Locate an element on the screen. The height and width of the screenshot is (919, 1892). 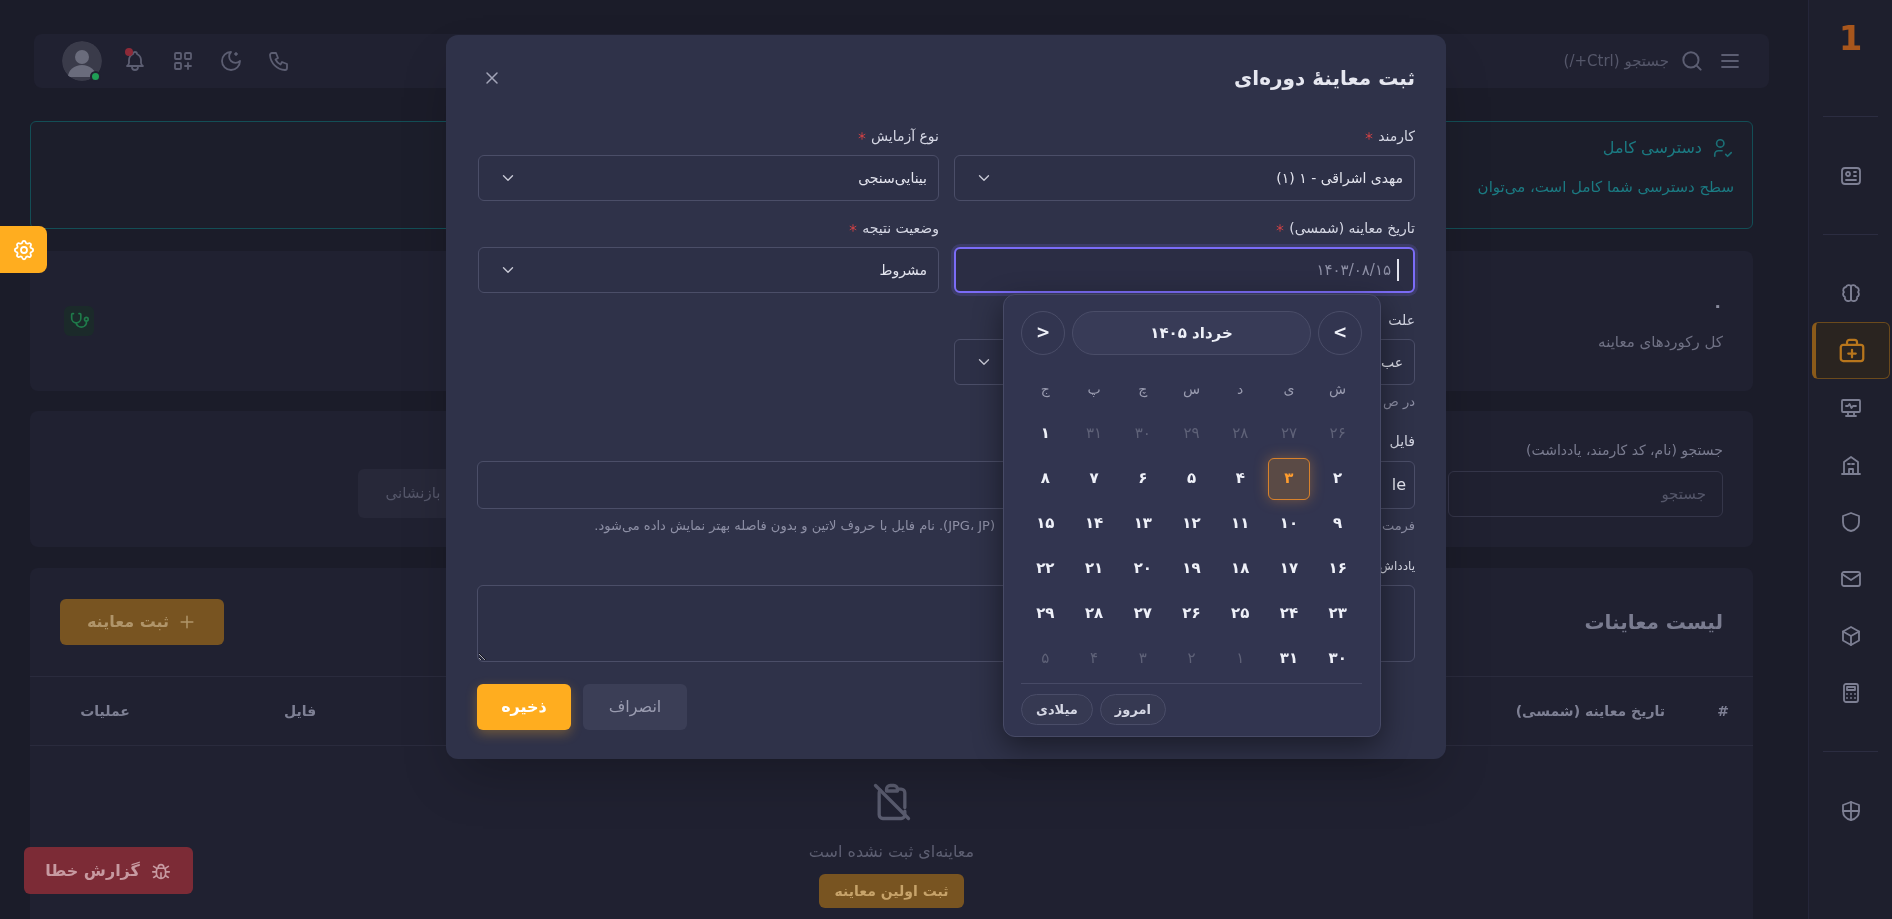
day-cell: ۲۳ is located at coordinates (1337, 613).